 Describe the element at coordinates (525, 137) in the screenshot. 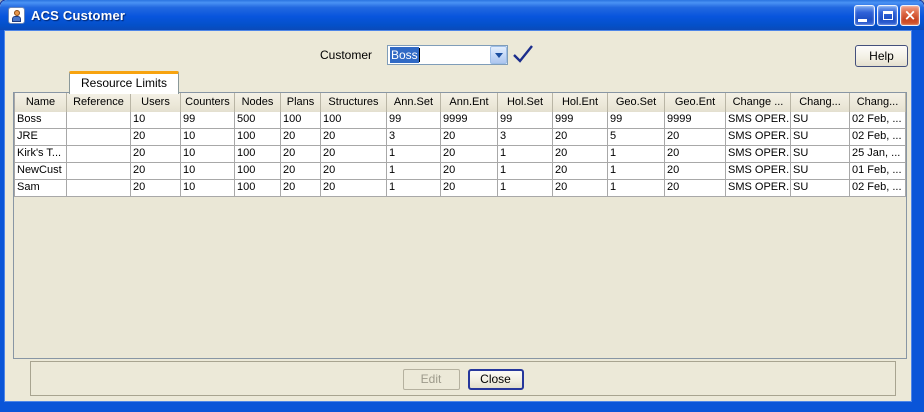

I see `table-cell: 3` at that location.